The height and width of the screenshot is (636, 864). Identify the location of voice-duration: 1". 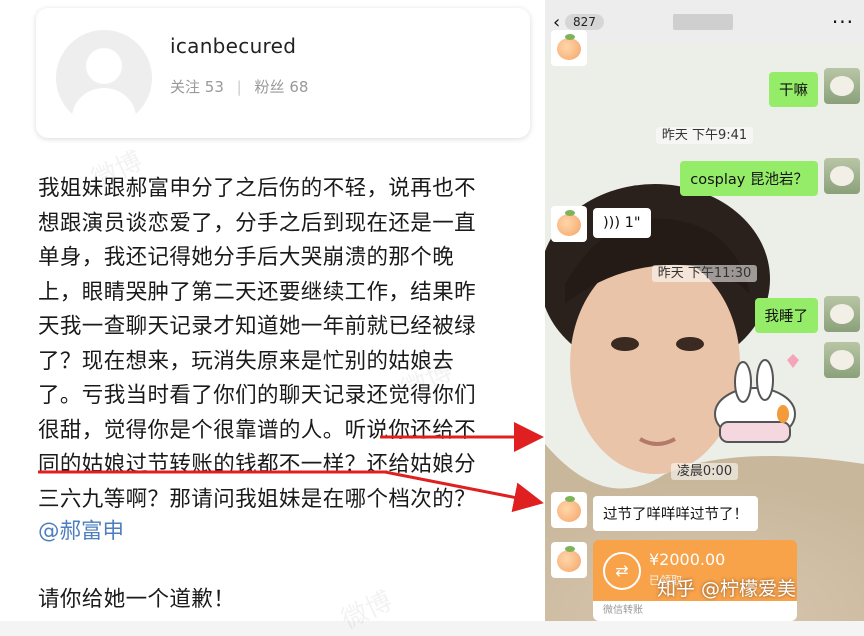
(632, 223).